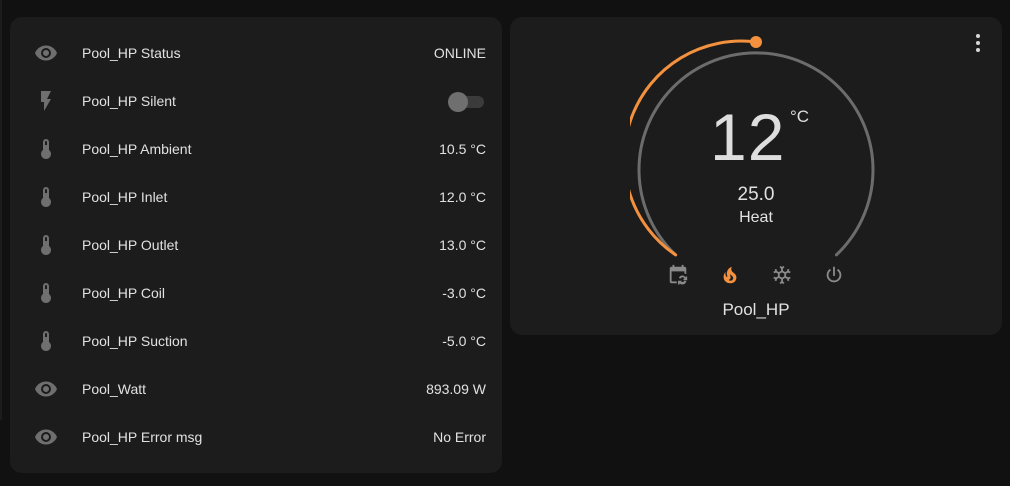  What do you see at coordinates (256, 293) in the screenshot?
I see `entity-row-coil: Pool_HP Coil -3.0 °C` at bounding box center [256, 293].